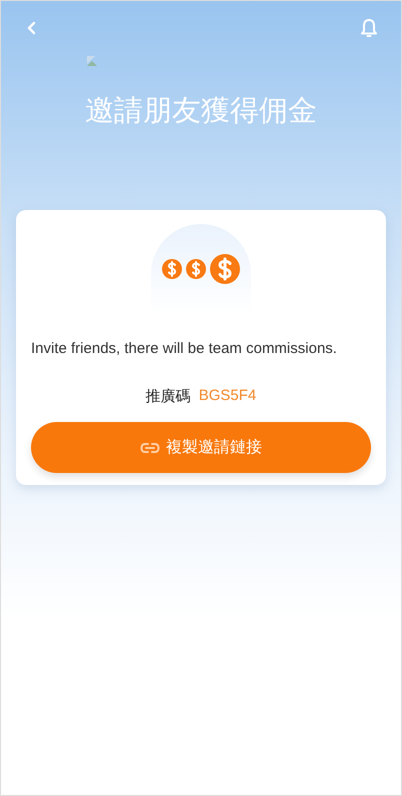  What do you see at coordinates (369, 28) in the screenshot?
I see `bell-icon` at bounding box center [369, 28].